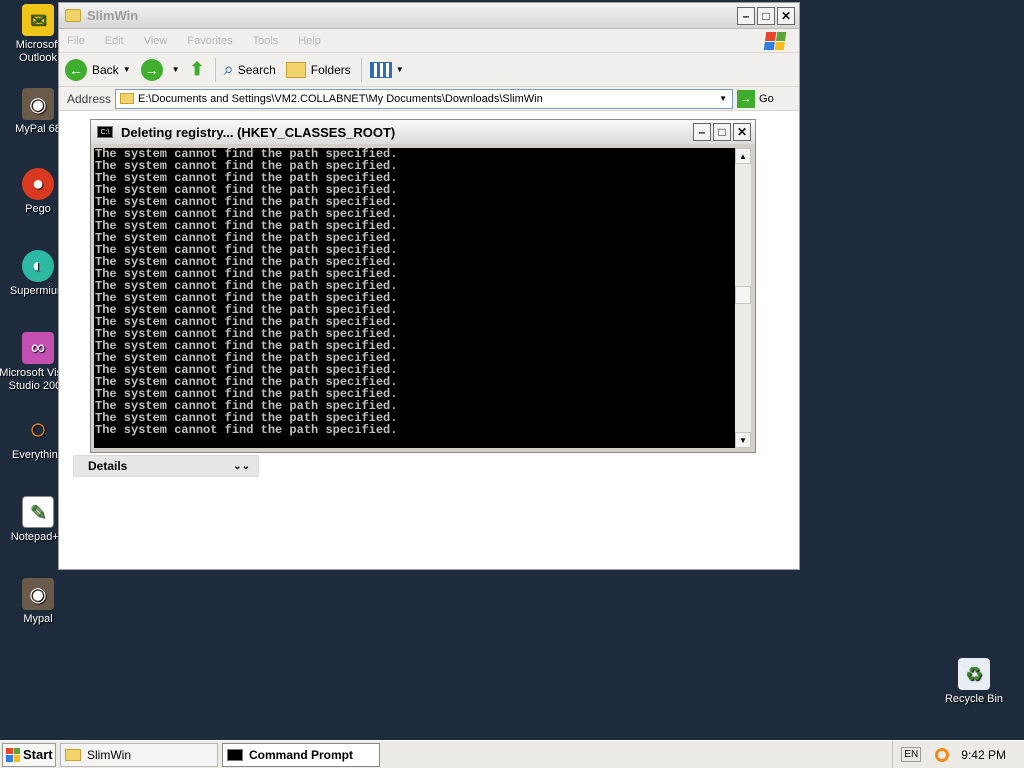  What do you see at coordinates (76, 69) in the screenshot?
I see `back-arrow-icon: ←` at bounding box center [76, 69].